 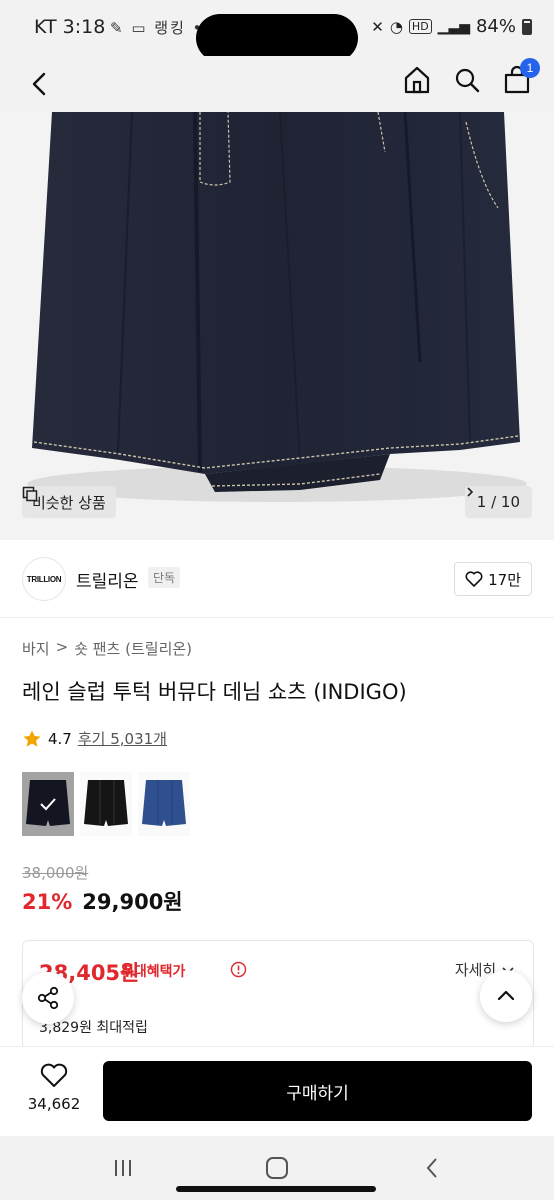 What do you see at coordinates (60, 738) in the screenshot?
I see `rating-value: 4.7` at bounding box center [60, 738].